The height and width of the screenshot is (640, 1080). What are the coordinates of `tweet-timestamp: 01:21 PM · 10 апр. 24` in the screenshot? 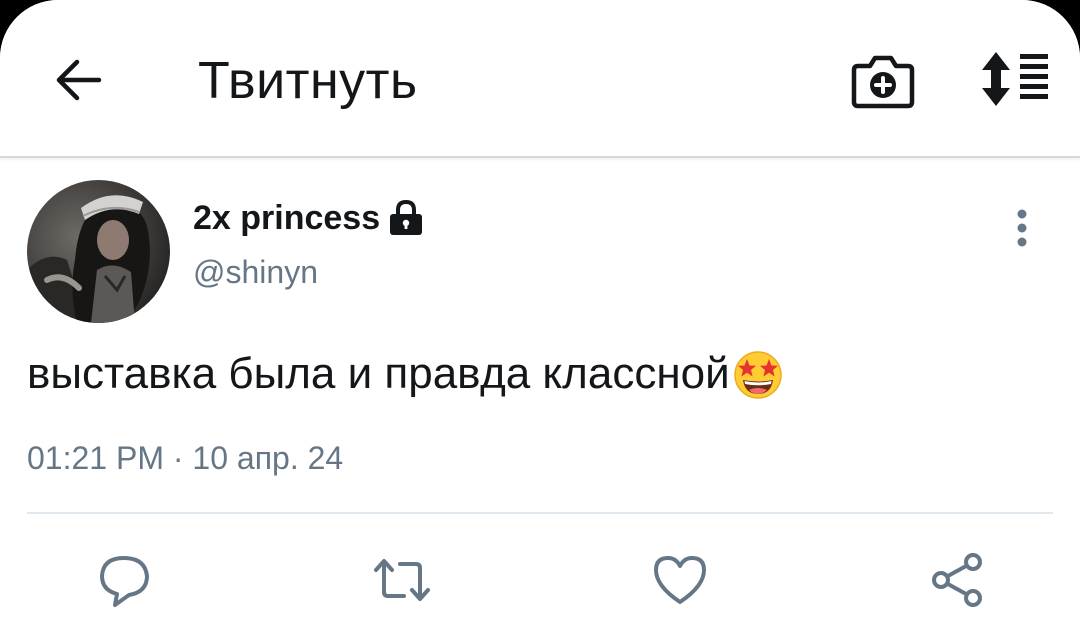 It's located at (185, 458).